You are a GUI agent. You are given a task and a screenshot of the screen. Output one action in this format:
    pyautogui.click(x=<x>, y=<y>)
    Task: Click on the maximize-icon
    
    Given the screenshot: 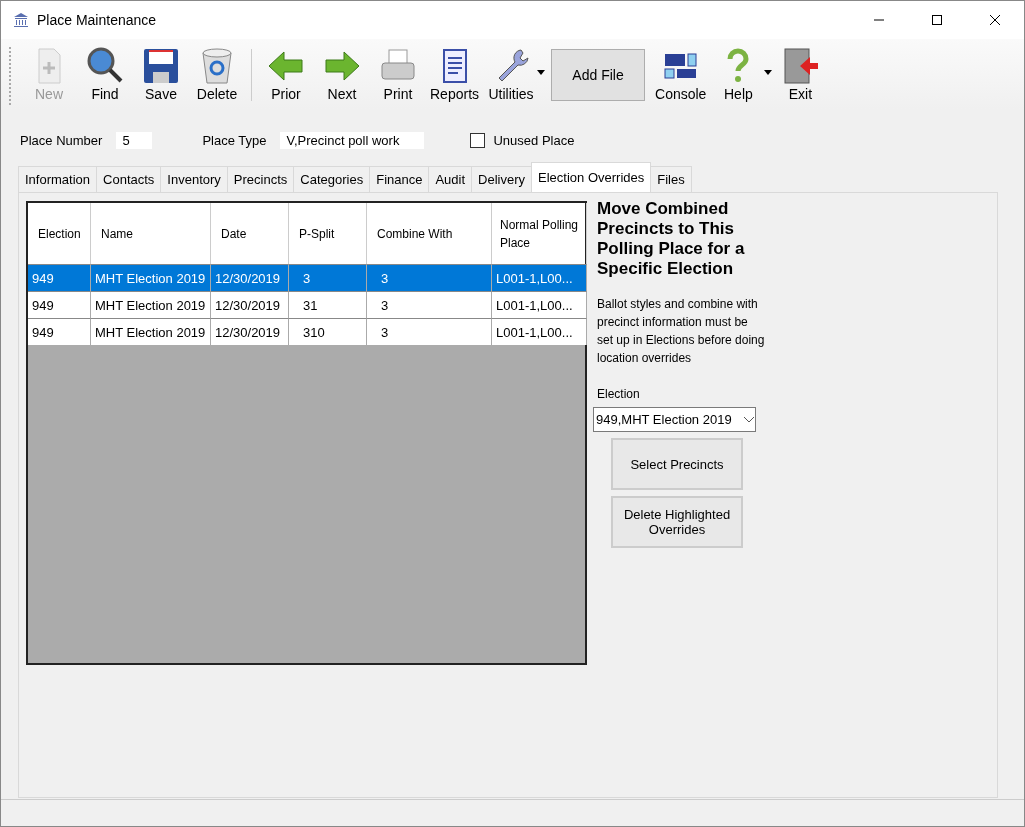 What is the action you would take?
    pyautogui.click(x=937, y=20)
    